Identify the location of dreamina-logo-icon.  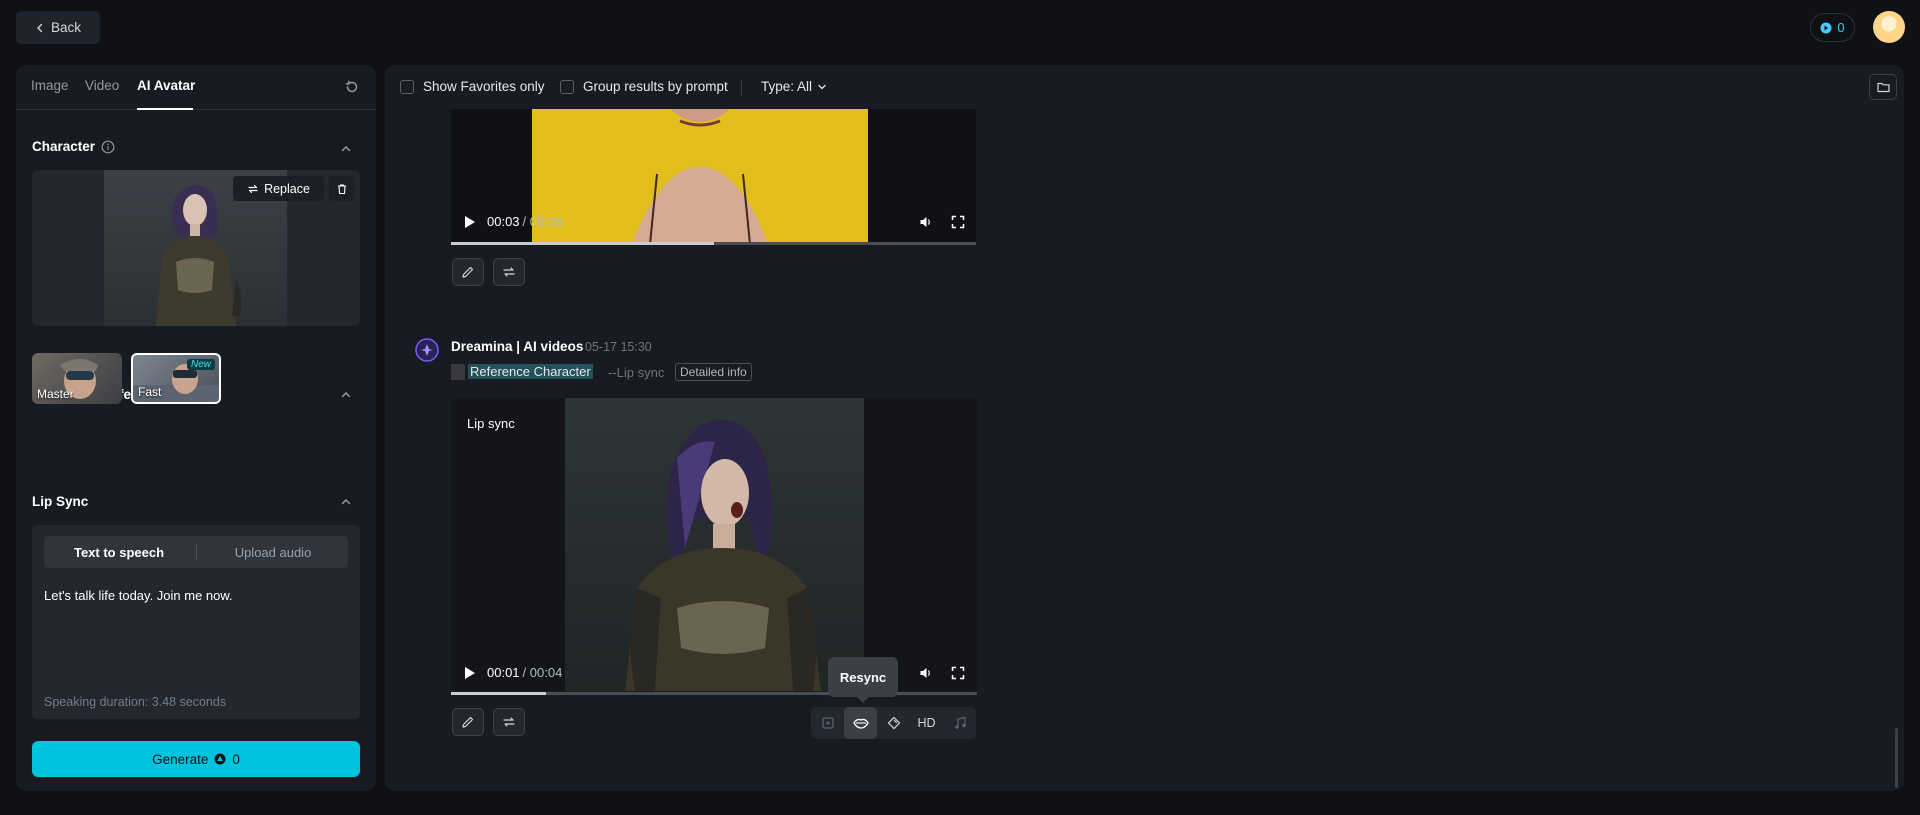
(427, 350).